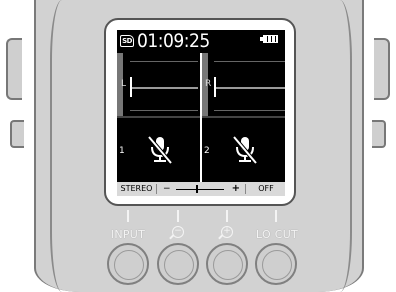 The height and width of the screenshot is (292, 396). Describe the element at coordinates (382, 69) in the screenshot. I see `right-side-switch` at that location.